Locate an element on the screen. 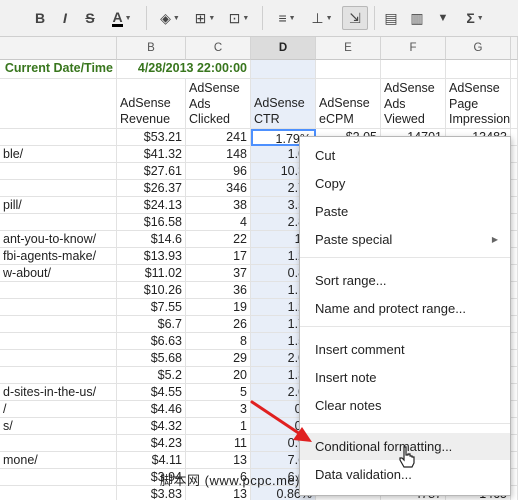  annotation-arrow is located at coordinates (281, 421).